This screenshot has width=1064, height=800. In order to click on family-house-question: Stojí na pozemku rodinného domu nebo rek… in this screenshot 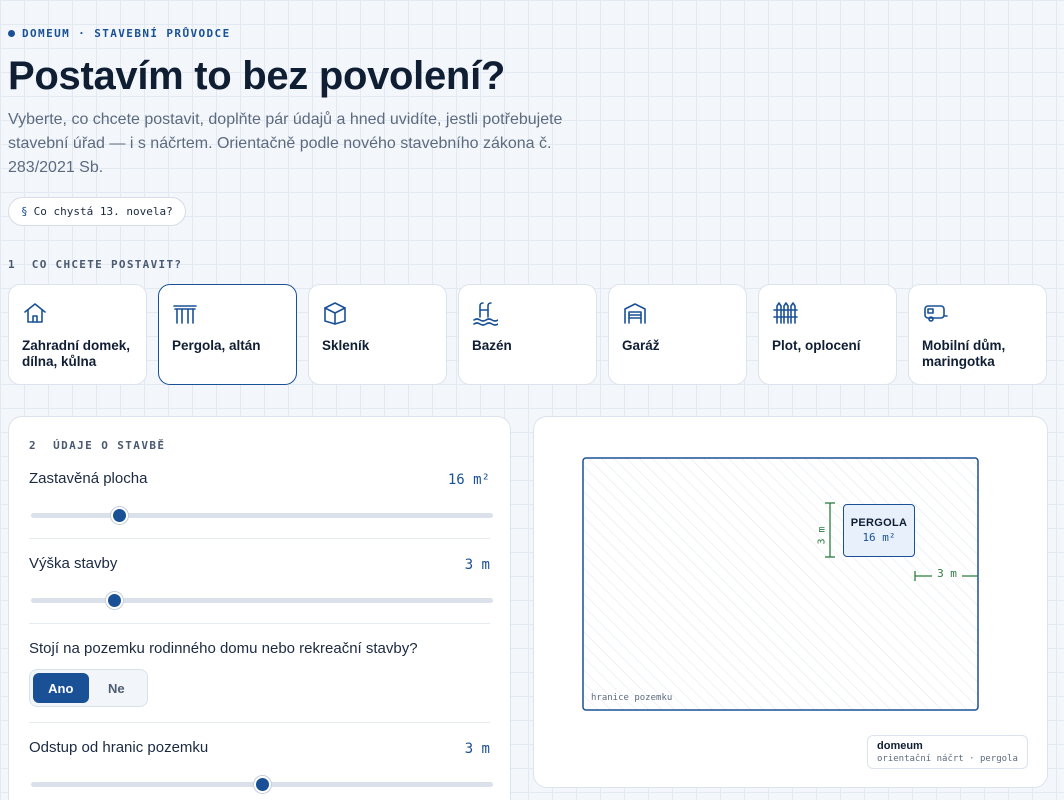, I will do `click(223, 648)`.